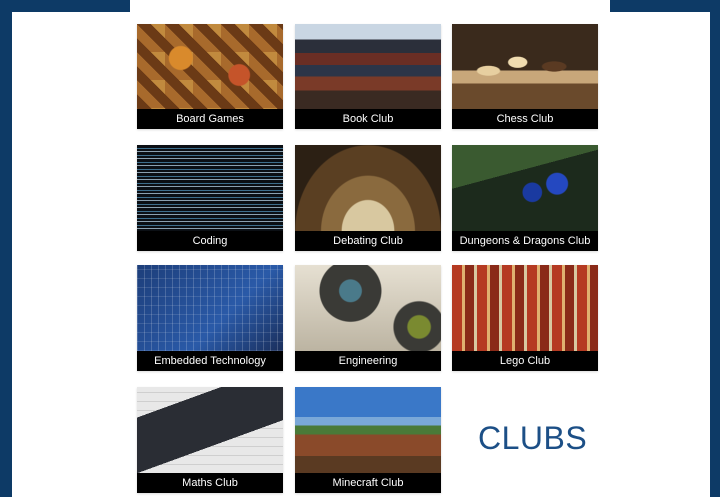 The height and width of the screenshot is (497, 720). I want to click on club-tile-book-club: Book Club, so click(368, 76).